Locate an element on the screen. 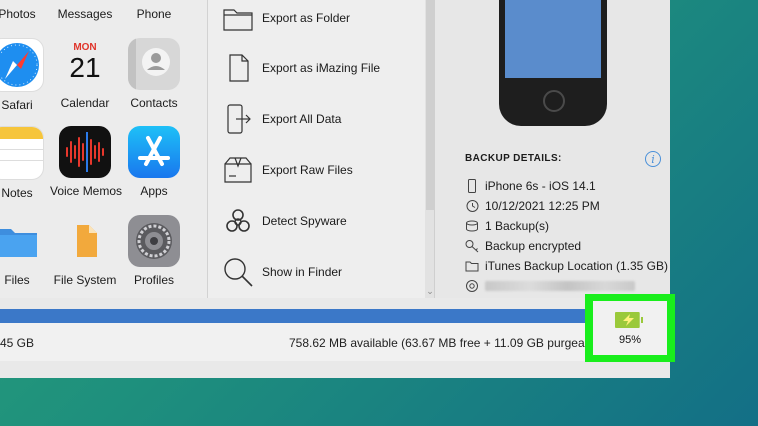 Image resolution: width=758 pixels, height=426 pixels. key-icon is located at coordinates (472, 246).